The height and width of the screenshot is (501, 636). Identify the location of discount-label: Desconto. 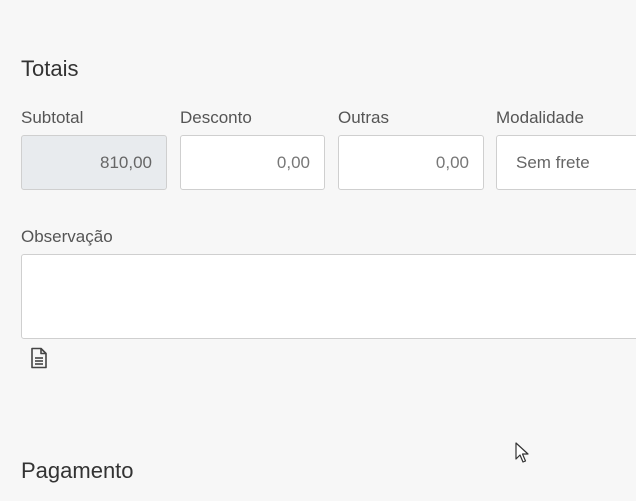
(216, 117).